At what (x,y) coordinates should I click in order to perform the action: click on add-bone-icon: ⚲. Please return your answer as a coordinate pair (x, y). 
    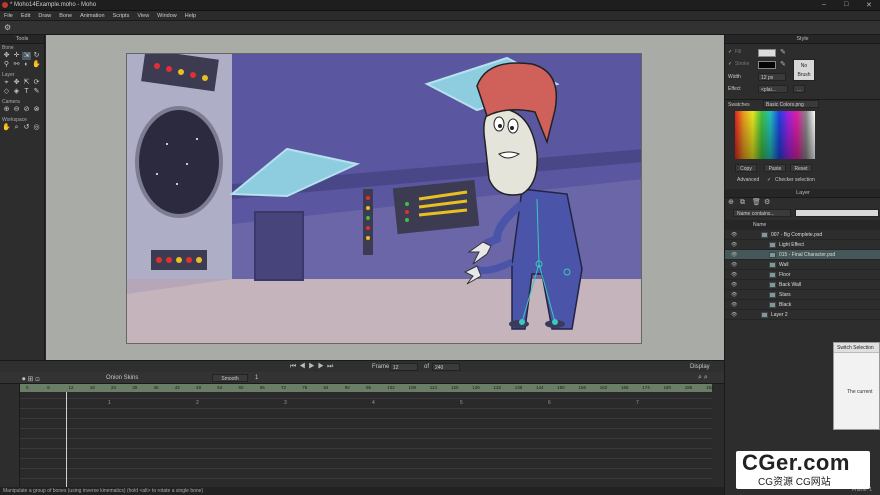
    Looking at the image, I should click on (6, 65).